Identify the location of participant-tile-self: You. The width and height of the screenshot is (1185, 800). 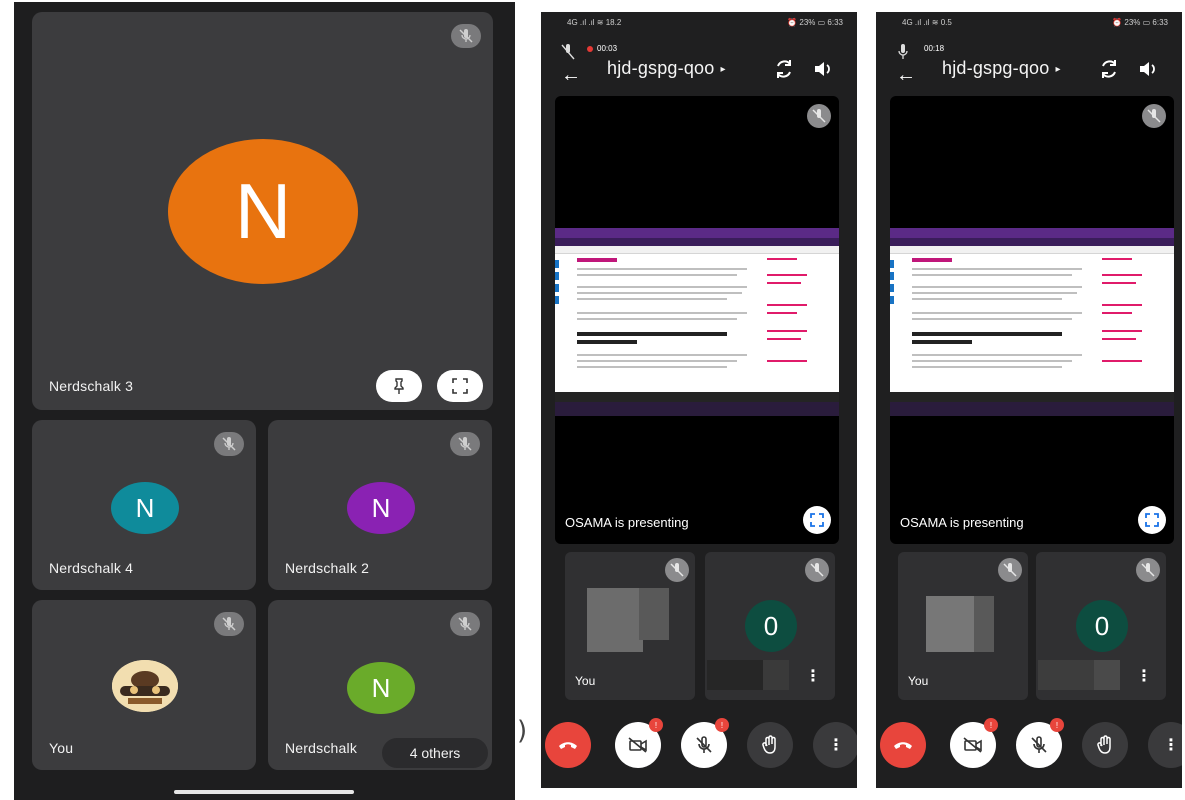
(144, 685).